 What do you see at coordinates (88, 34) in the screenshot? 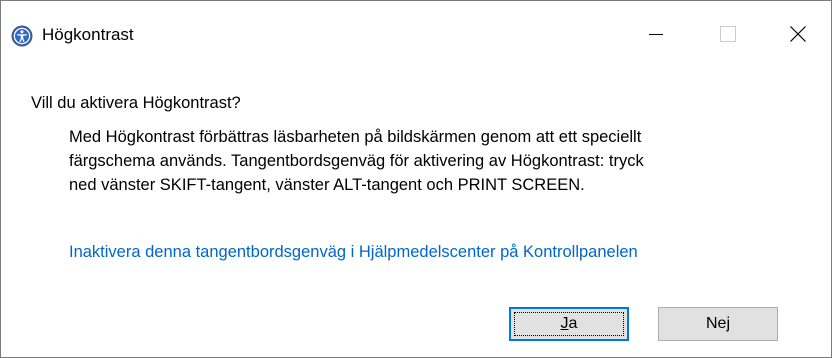
I see `window-title: Högkontrast` at bounding box center [88, 34].